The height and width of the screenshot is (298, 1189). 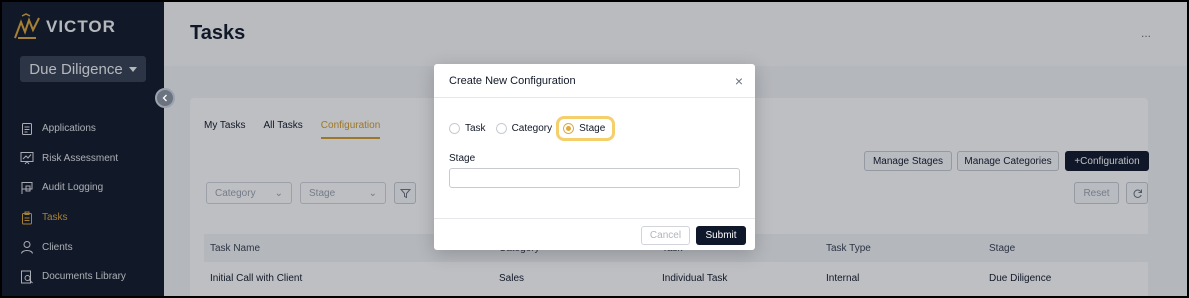 I want to click on configuration-type-radio-group: Task Category Stage, so click(x=537, y=128).